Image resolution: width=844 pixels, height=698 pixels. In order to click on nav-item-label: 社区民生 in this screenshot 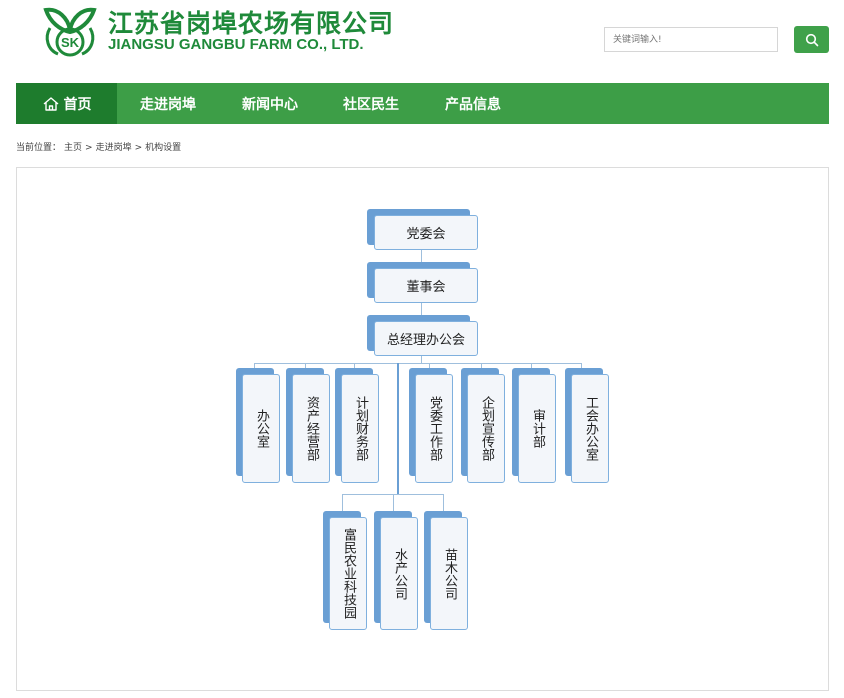, I will do `click(371, 104)`.